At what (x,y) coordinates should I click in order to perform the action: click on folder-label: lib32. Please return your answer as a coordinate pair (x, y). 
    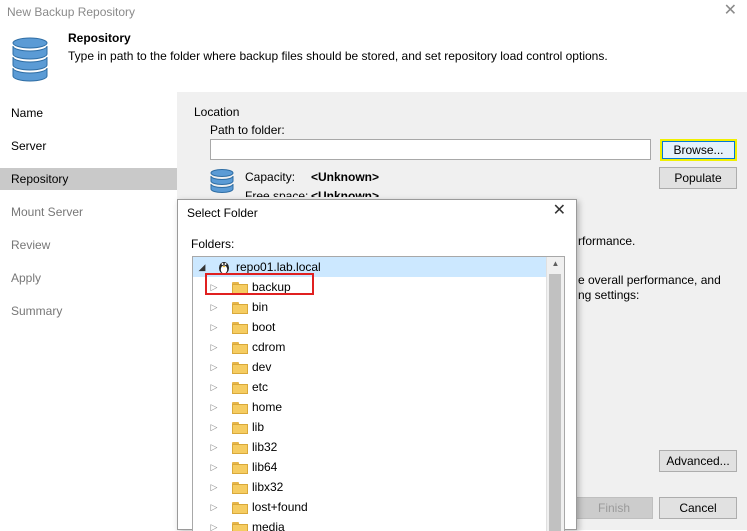
    Looking at the image, I should click on (265, 447).